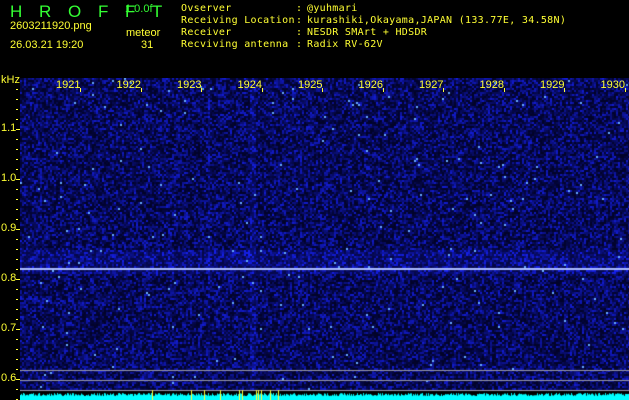  I want to click on x-tick-label: 1921, so click(68, 85).